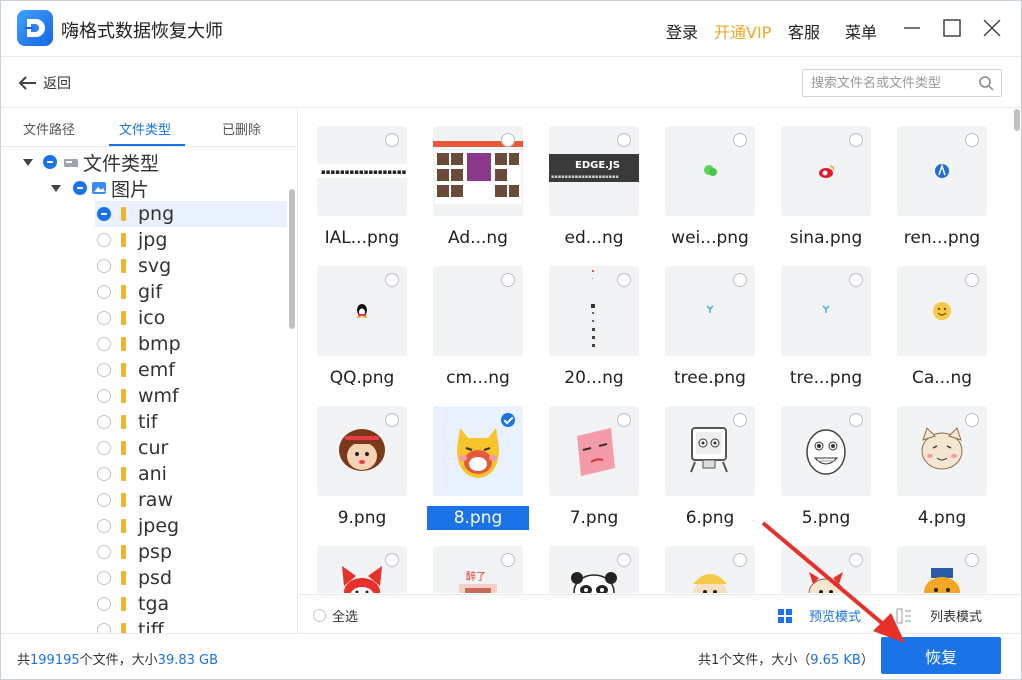  I want to click on file-name: sina.png, so click(826, 238).